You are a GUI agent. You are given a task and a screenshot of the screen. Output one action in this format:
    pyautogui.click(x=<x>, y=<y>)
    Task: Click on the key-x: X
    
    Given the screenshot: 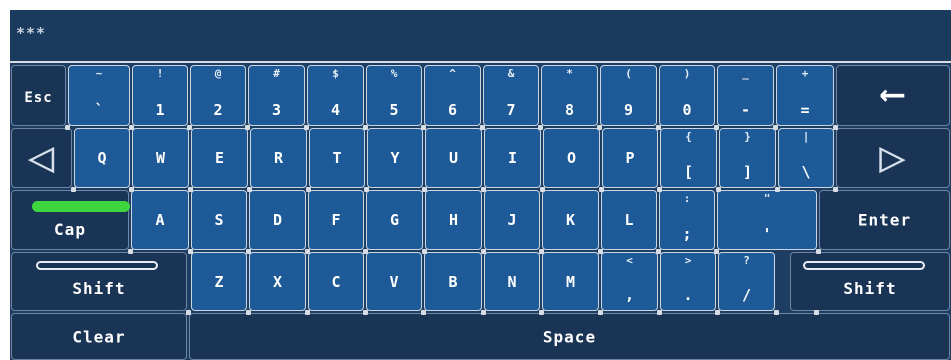 What is the action you would take?
    pyautogui.click(x=277, y=281)
    